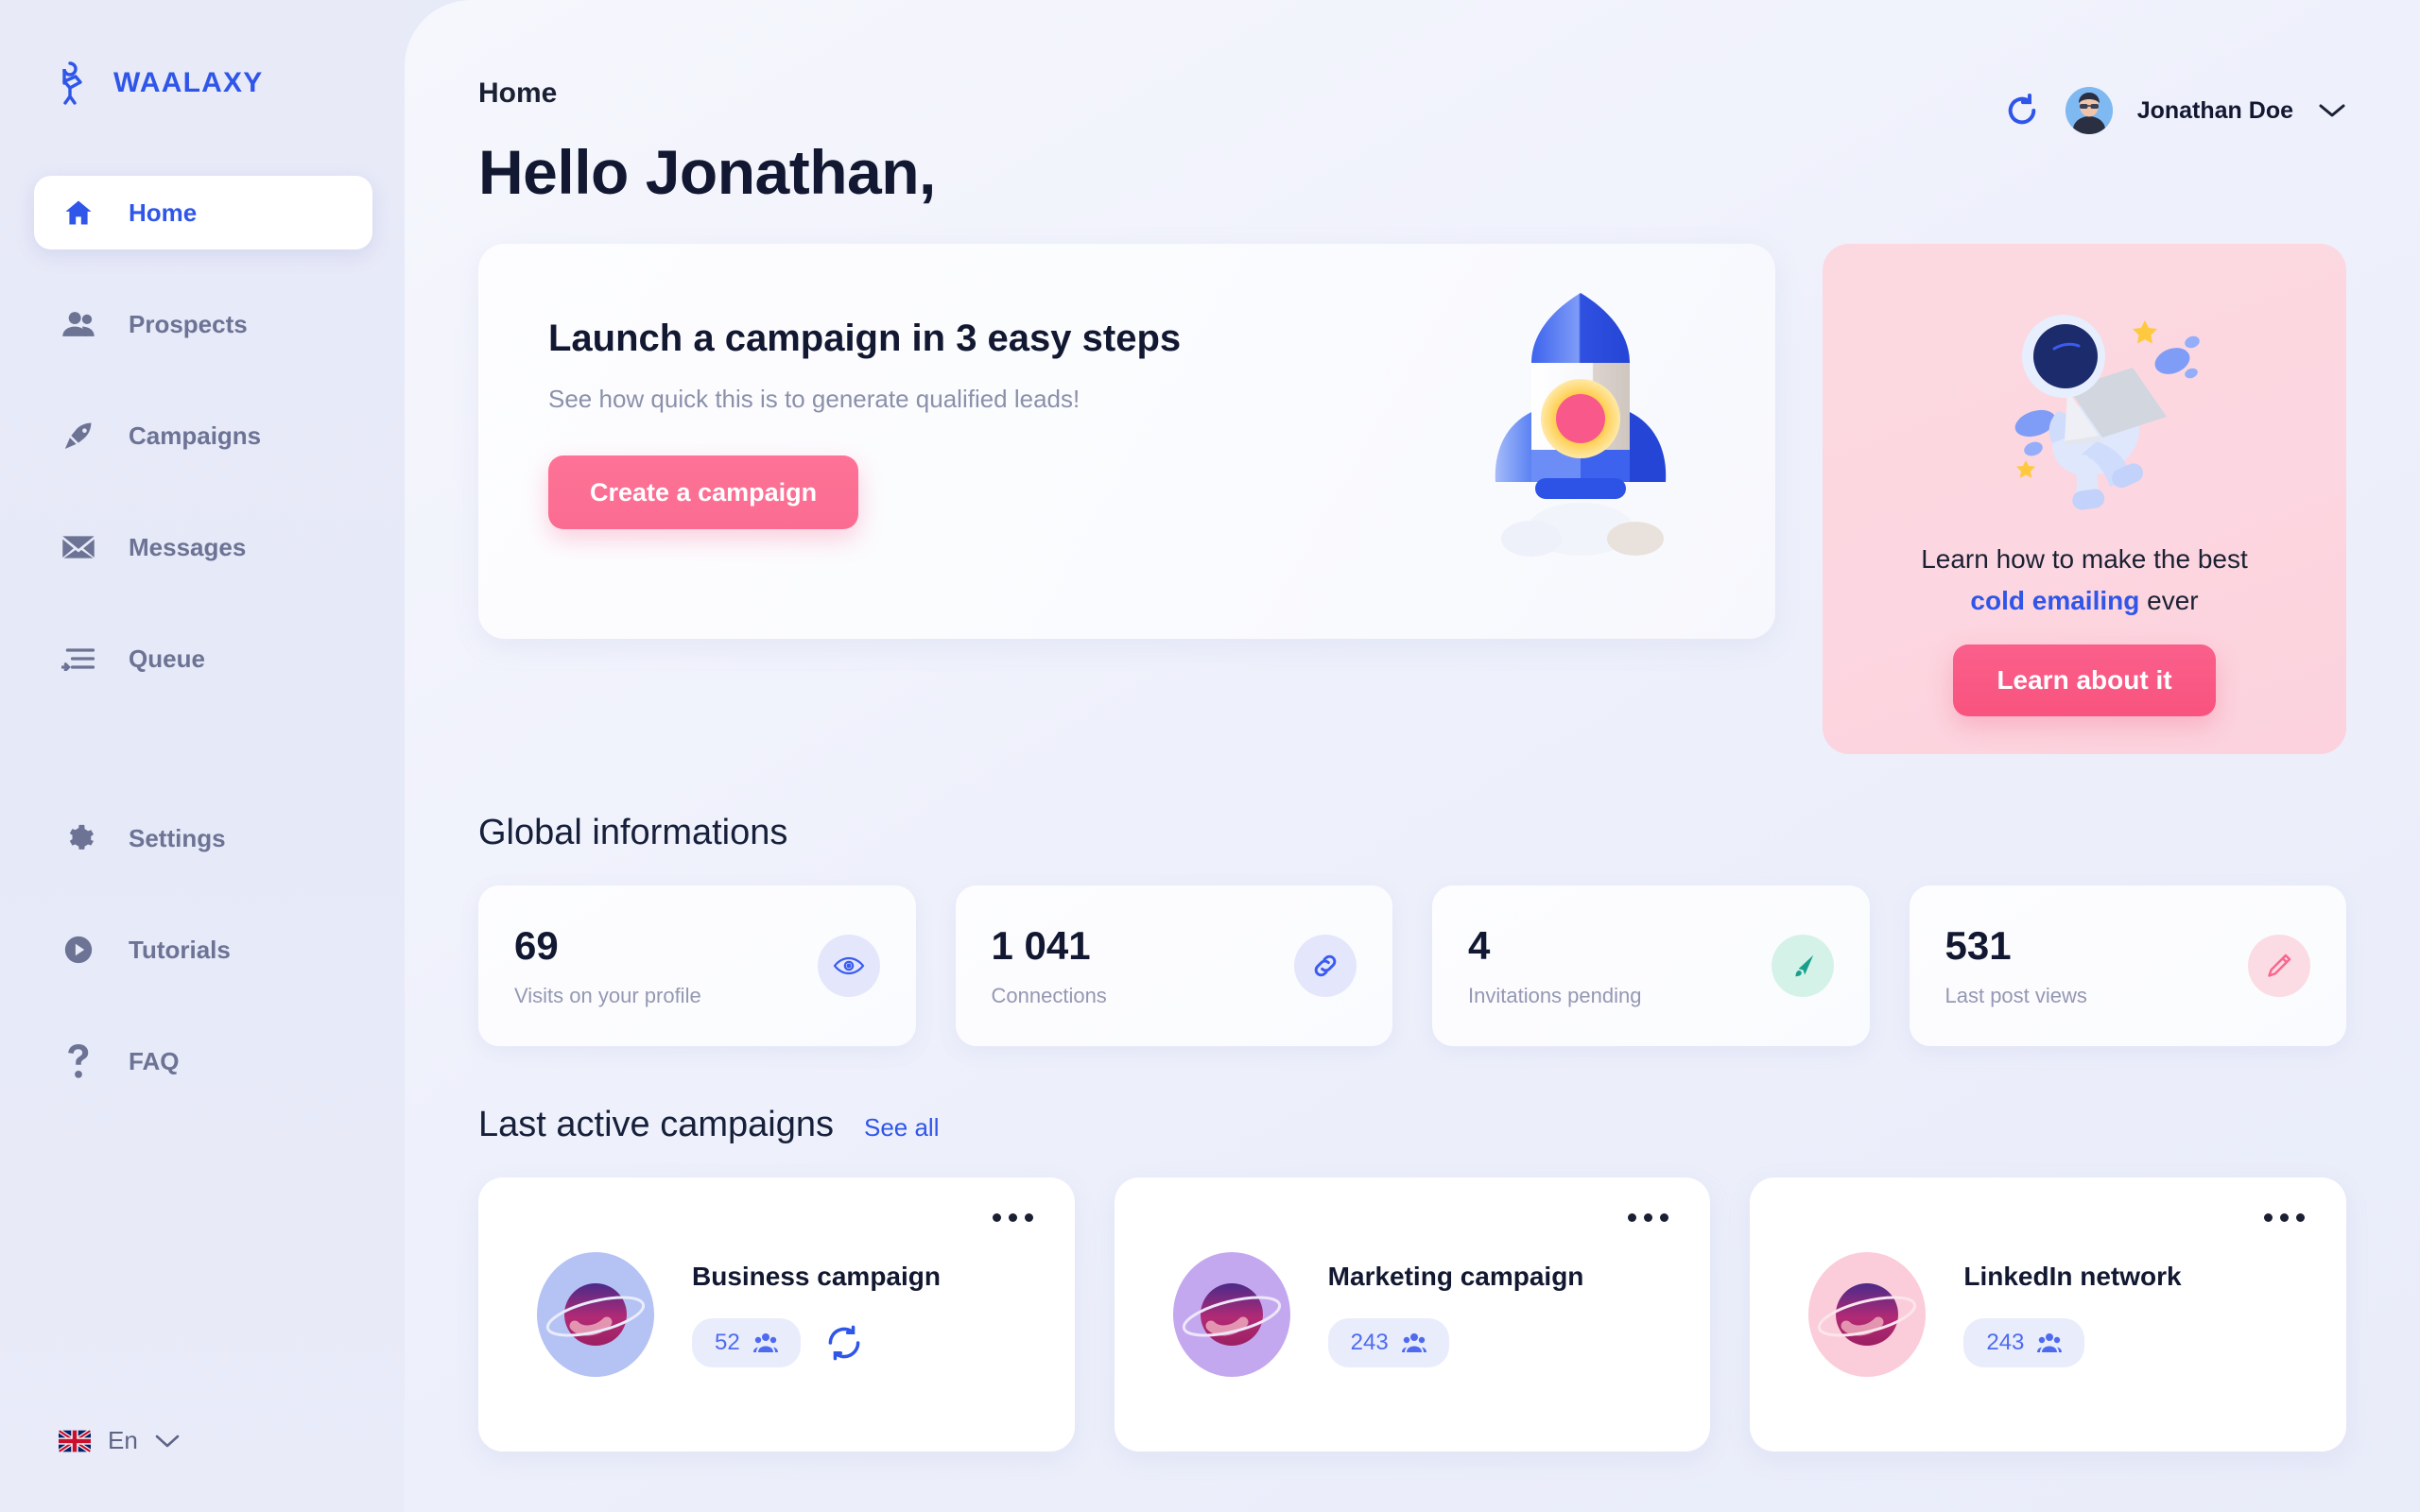 The width and height of the screenshot is (2420, 1512). What do you see at coordinates (195, 435) in the screenshot?
I see `sidebar-item-label: Campaigns` at bounding box center [195, 435].